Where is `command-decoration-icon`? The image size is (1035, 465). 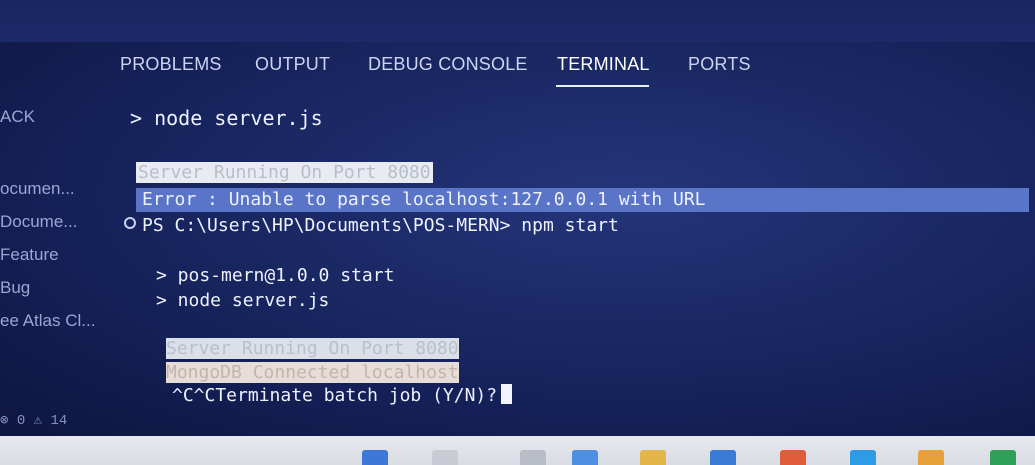
command-decoration-icon is located at coordinates (130, 223).